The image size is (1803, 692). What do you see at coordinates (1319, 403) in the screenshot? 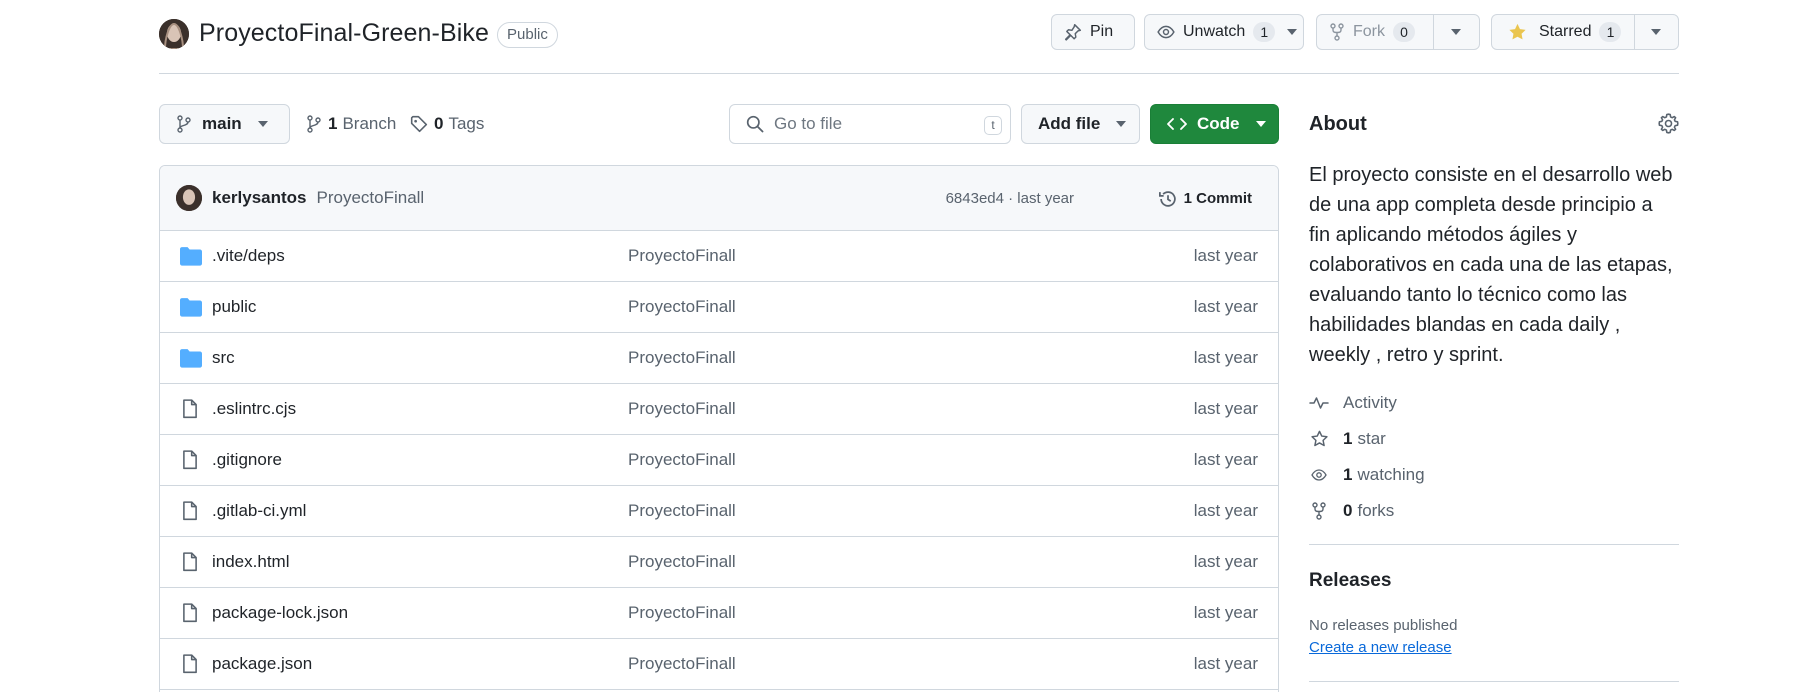
I see `pulse-icon` at bounding box center [1319, 403].